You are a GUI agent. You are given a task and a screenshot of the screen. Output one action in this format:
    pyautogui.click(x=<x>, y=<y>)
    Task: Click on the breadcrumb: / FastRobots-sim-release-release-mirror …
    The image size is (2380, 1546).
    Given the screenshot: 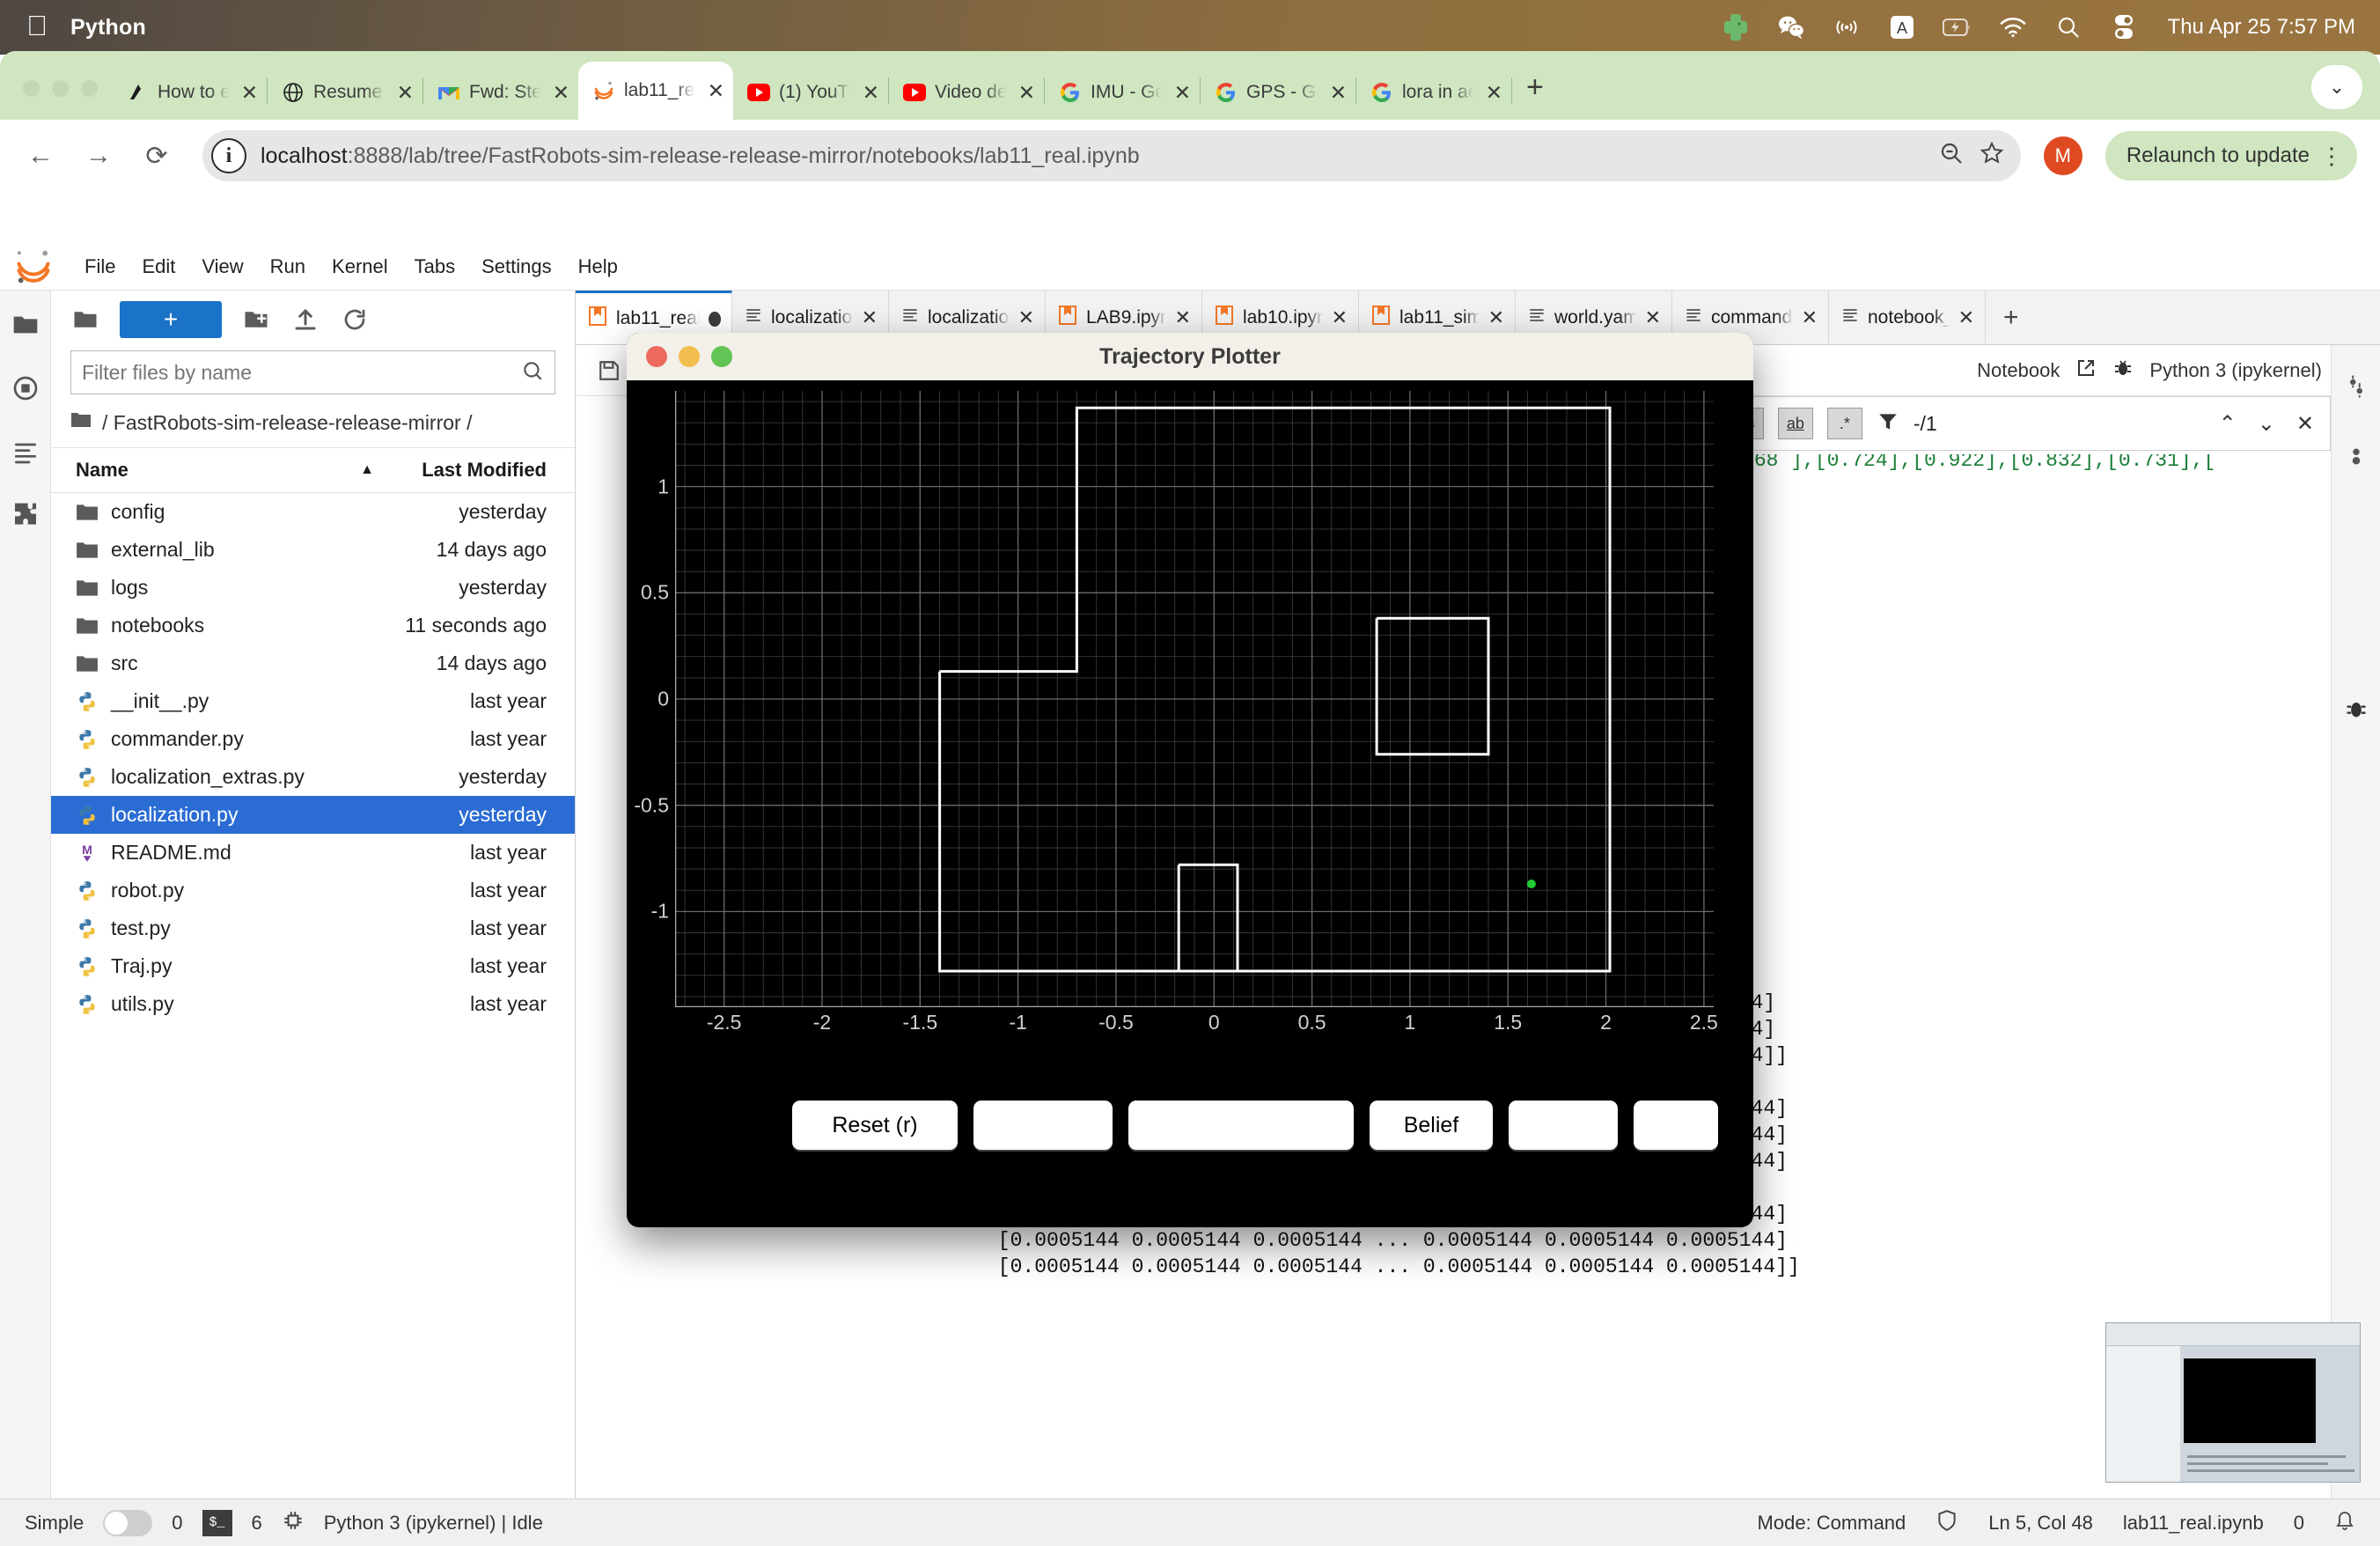 What is the action you would take?
    pyautogui.click(x=313, y=426)
    